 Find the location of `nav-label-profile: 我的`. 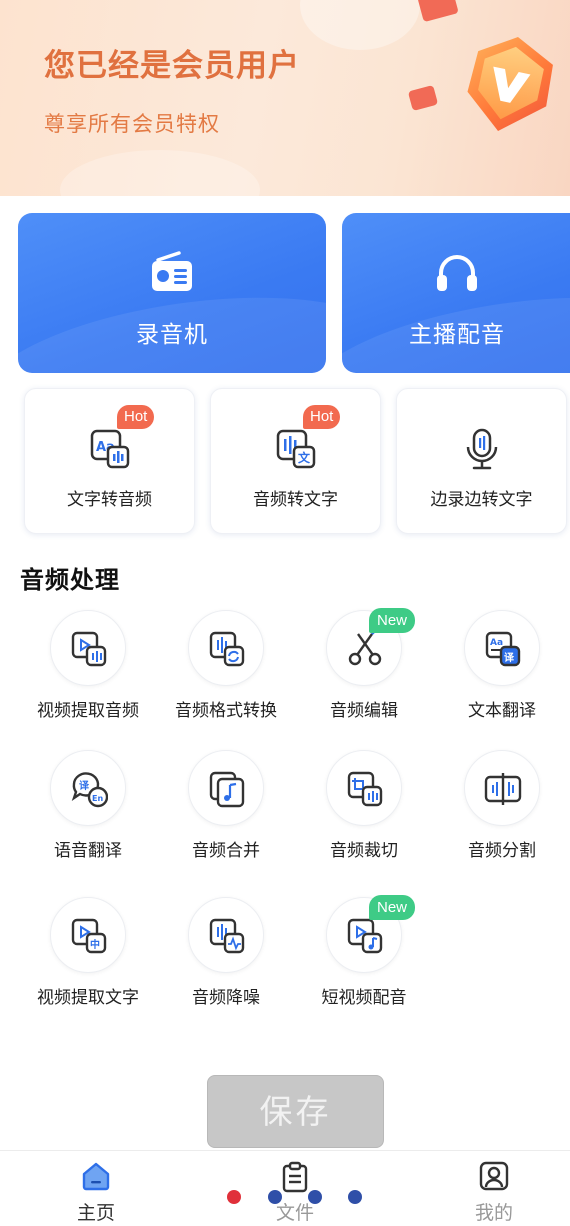

nav-label-profile: 我的 is located at coordinates (493, 1213).